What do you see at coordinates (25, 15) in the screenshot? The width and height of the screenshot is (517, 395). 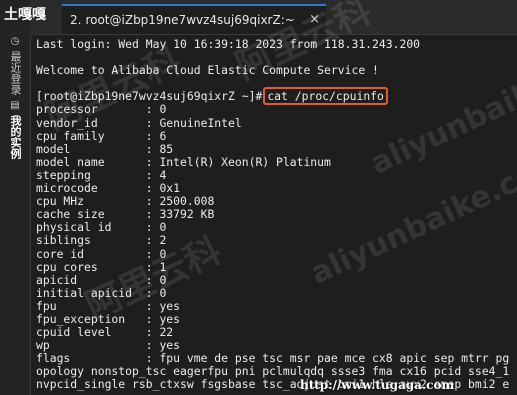 I see `site-logo: 土嘎嘎` at bounding box center [25, 15].